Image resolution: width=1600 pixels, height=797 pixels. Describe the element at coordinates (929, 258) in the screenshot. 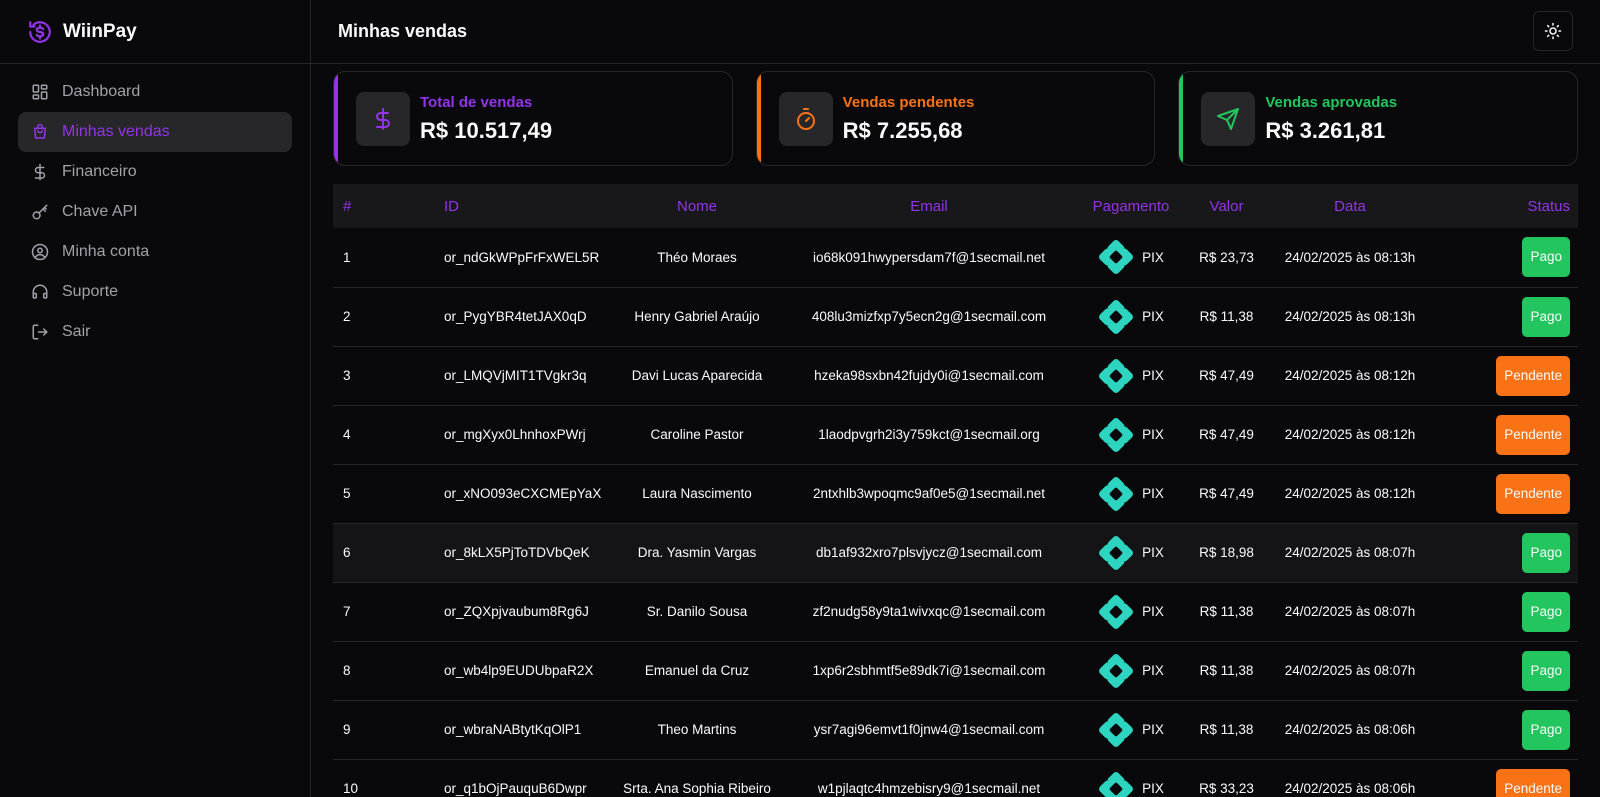

I see `cell-email: io68k091hwypersdam7f@1secmail.net` at that location.